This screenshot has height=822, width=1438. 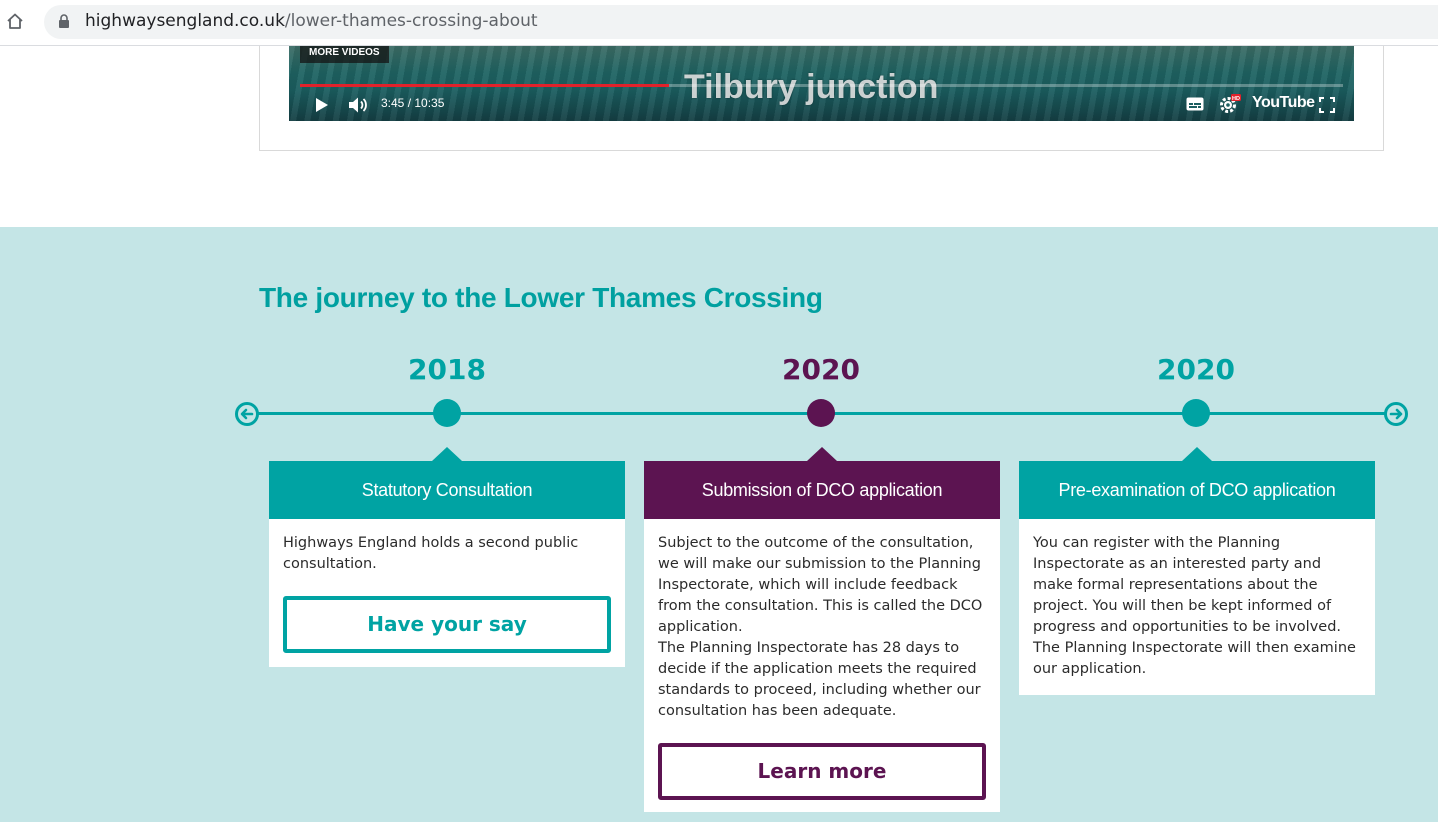 What do you see at coordinates (413, 103) in the screenshot?
I see `video-time: 3:45 / 10:35` at bounding box center [413, 103].